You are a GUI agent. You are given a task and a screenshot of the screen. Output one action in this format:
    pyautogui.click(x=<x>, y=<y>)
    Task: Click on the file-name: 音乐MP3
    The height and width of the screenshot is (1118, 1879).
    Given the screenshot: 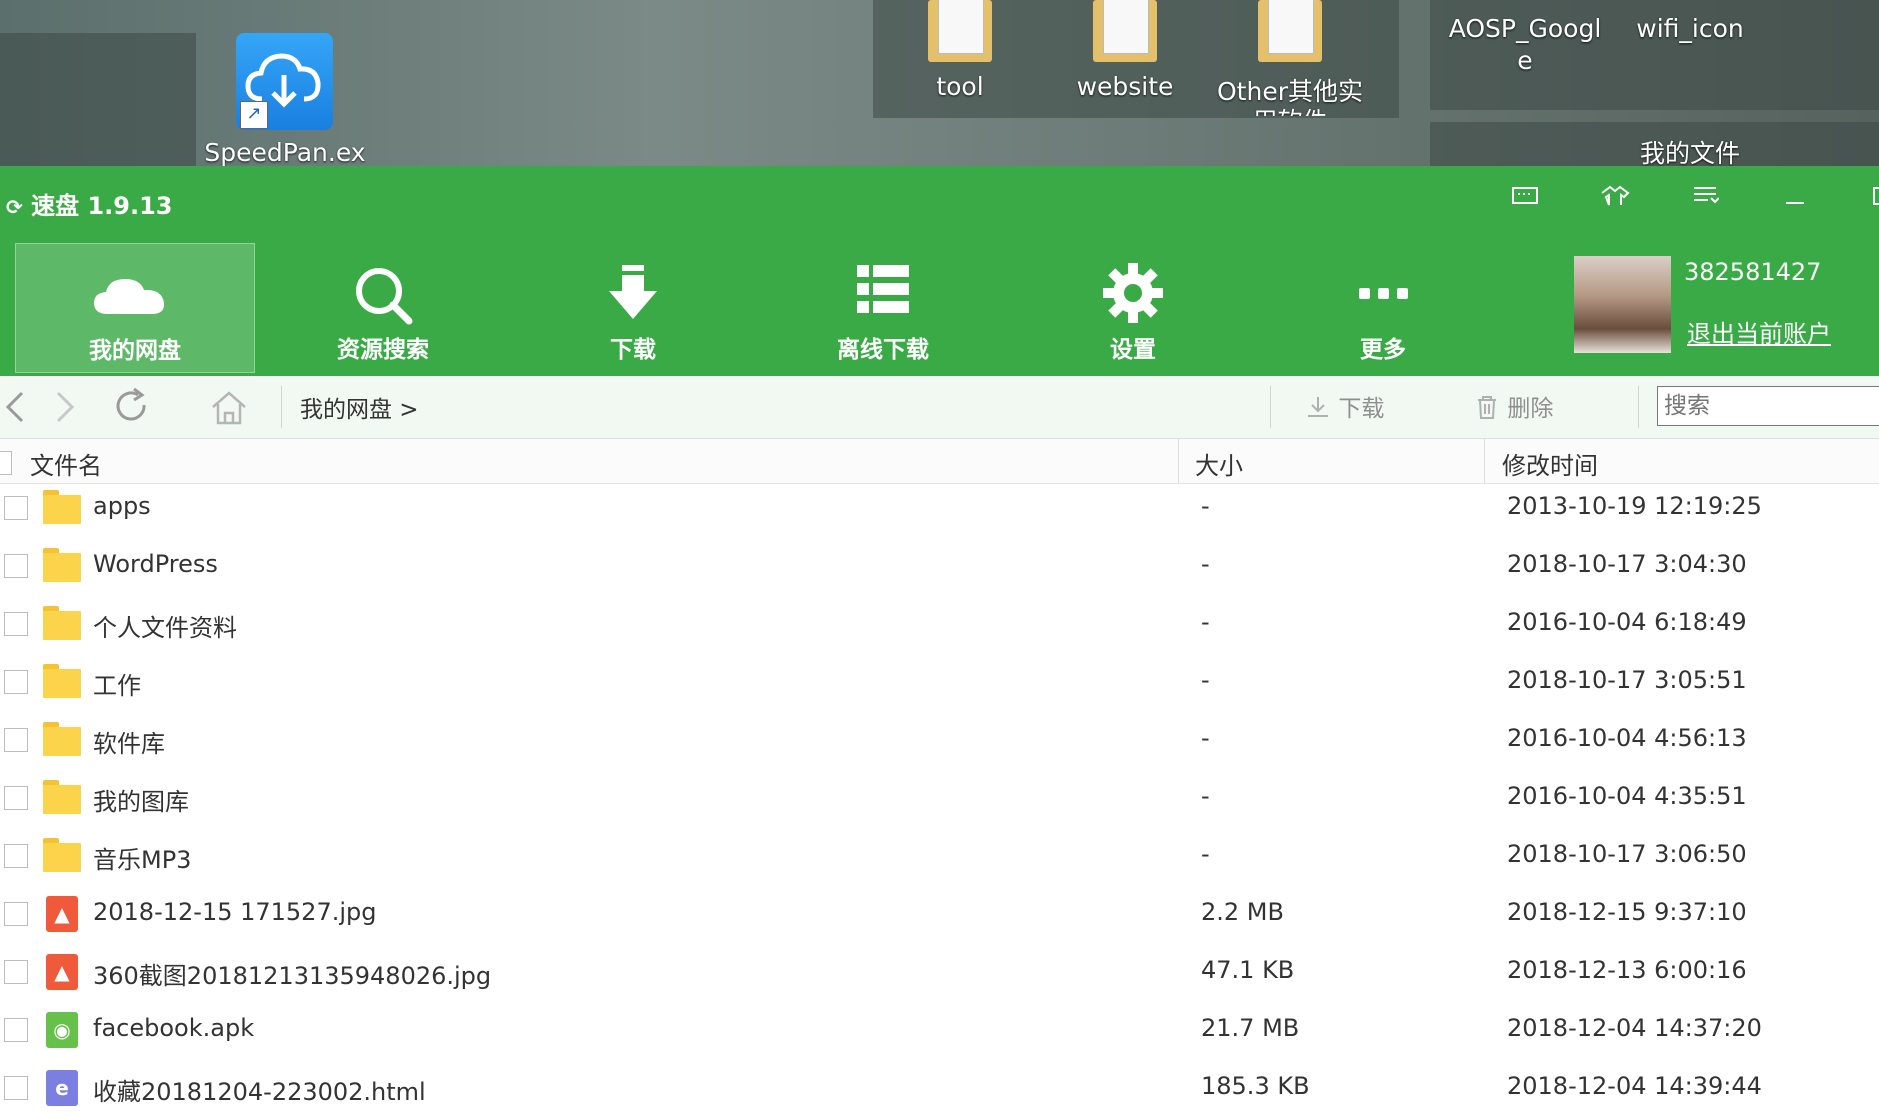 What is the action you would take?
    pyautogui.click(x=142, y=857)
    